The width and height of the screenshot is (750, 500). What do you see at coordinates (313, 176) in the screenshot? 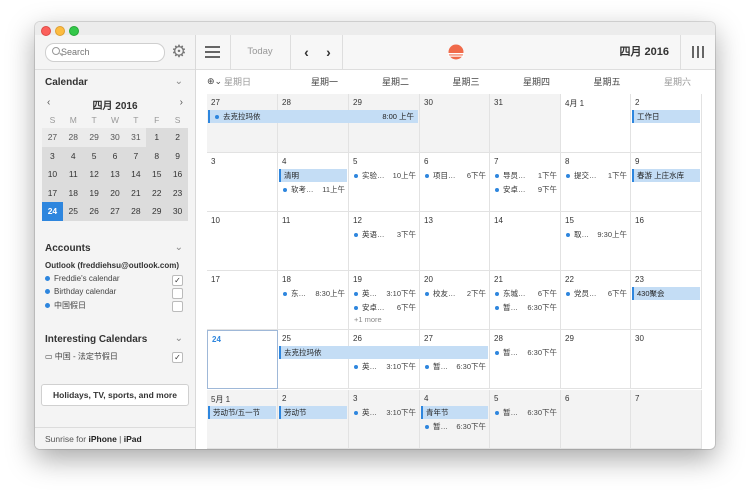
I see `event-bar: 清明` at bounding box center [313, 176].